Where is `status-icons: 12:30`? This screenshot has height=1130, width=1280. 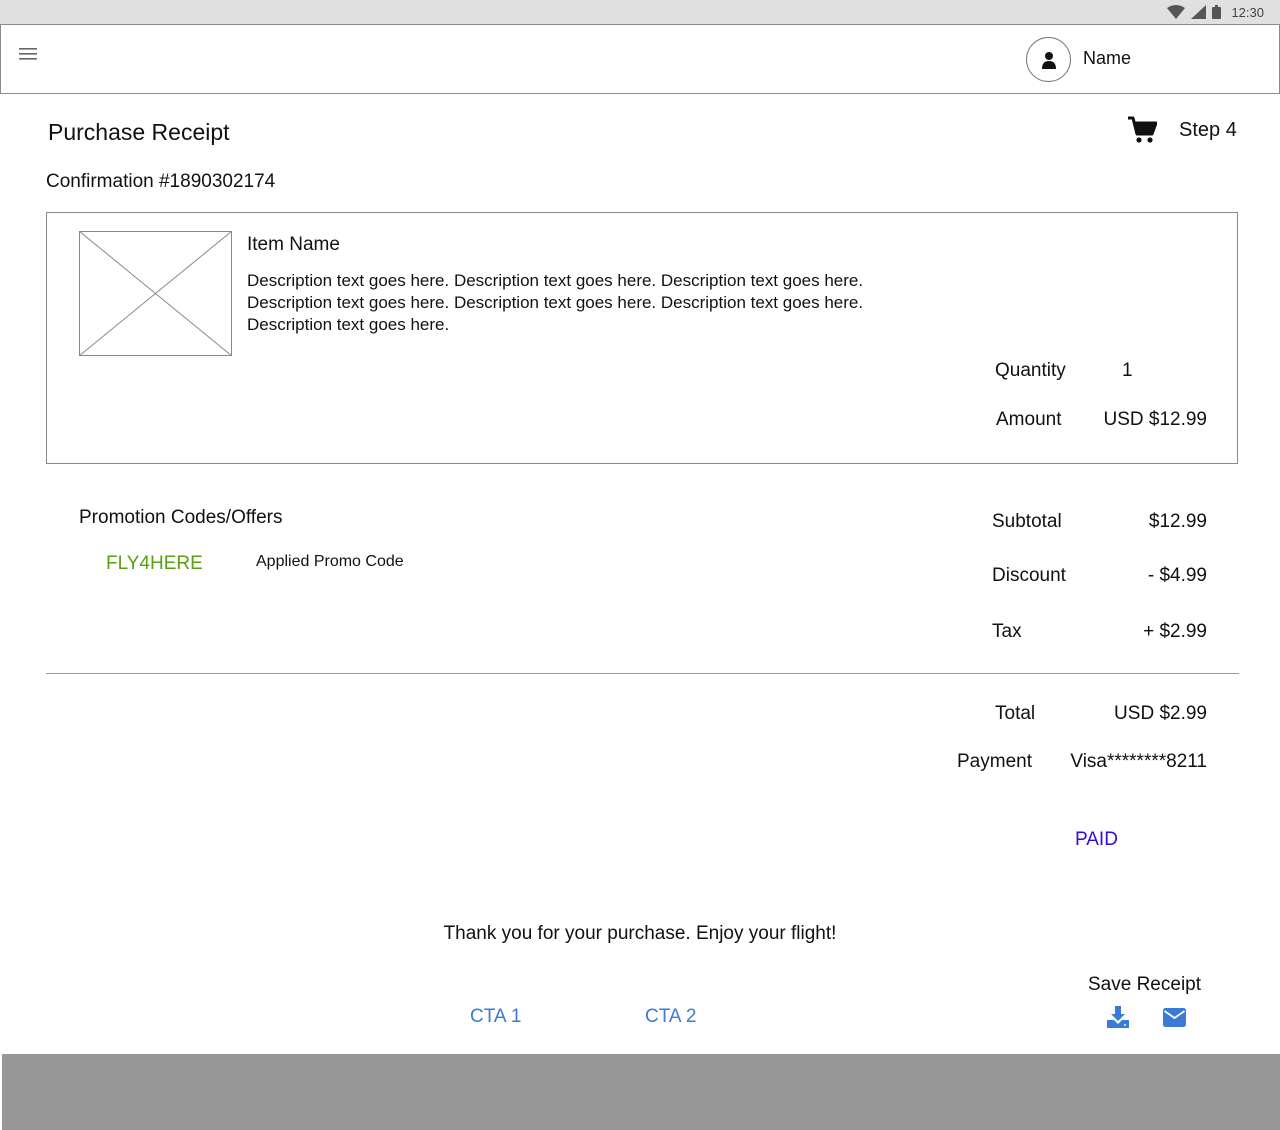 status-icons: 12:30 is located at coordinates (1215, 12).